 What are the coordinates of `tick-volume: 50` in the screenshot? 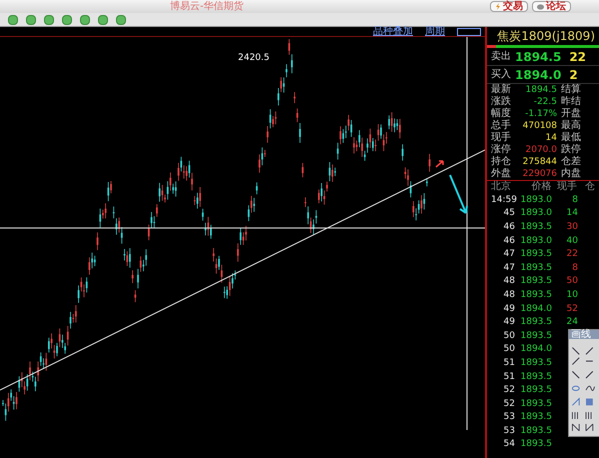 It's located at (572, 281).